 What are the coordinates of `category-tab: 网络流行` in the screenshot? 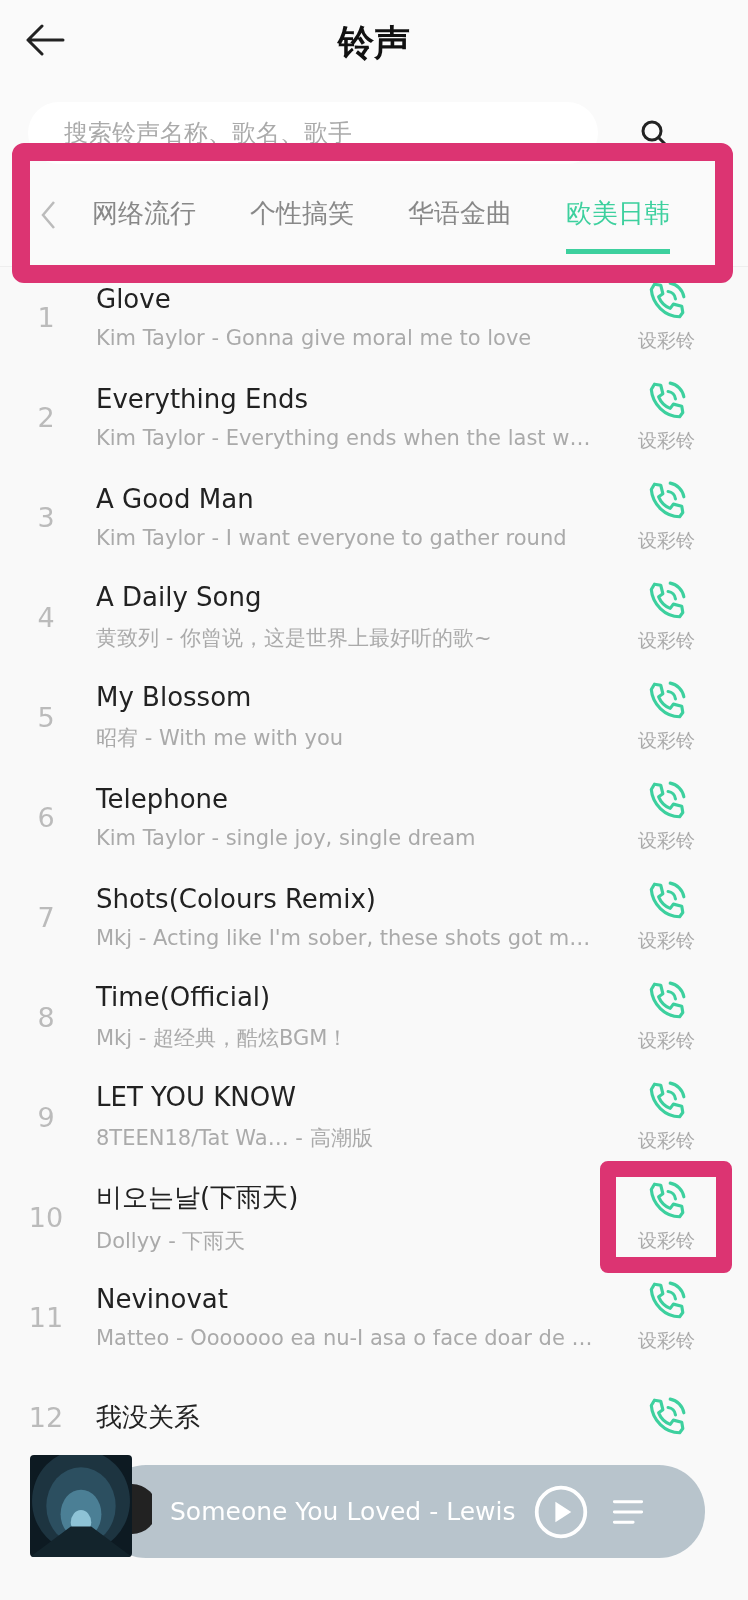 It's located at (144, 215).